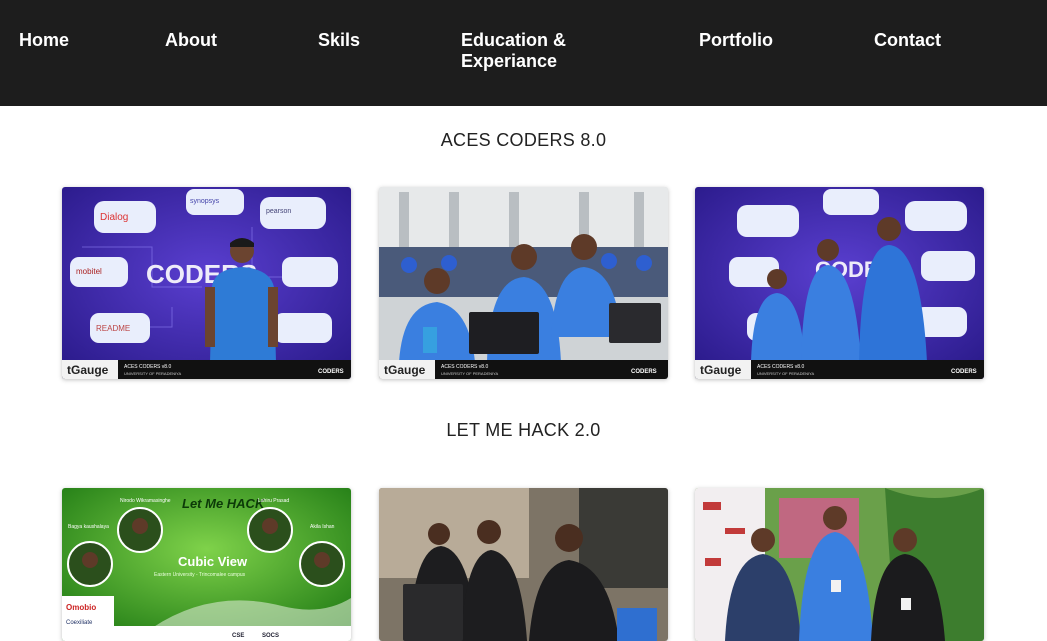  What do you see at coordinates (114, 217) in the screenshot?
I see `sponsor-label: Dialog` at bounding box center [114, 217].